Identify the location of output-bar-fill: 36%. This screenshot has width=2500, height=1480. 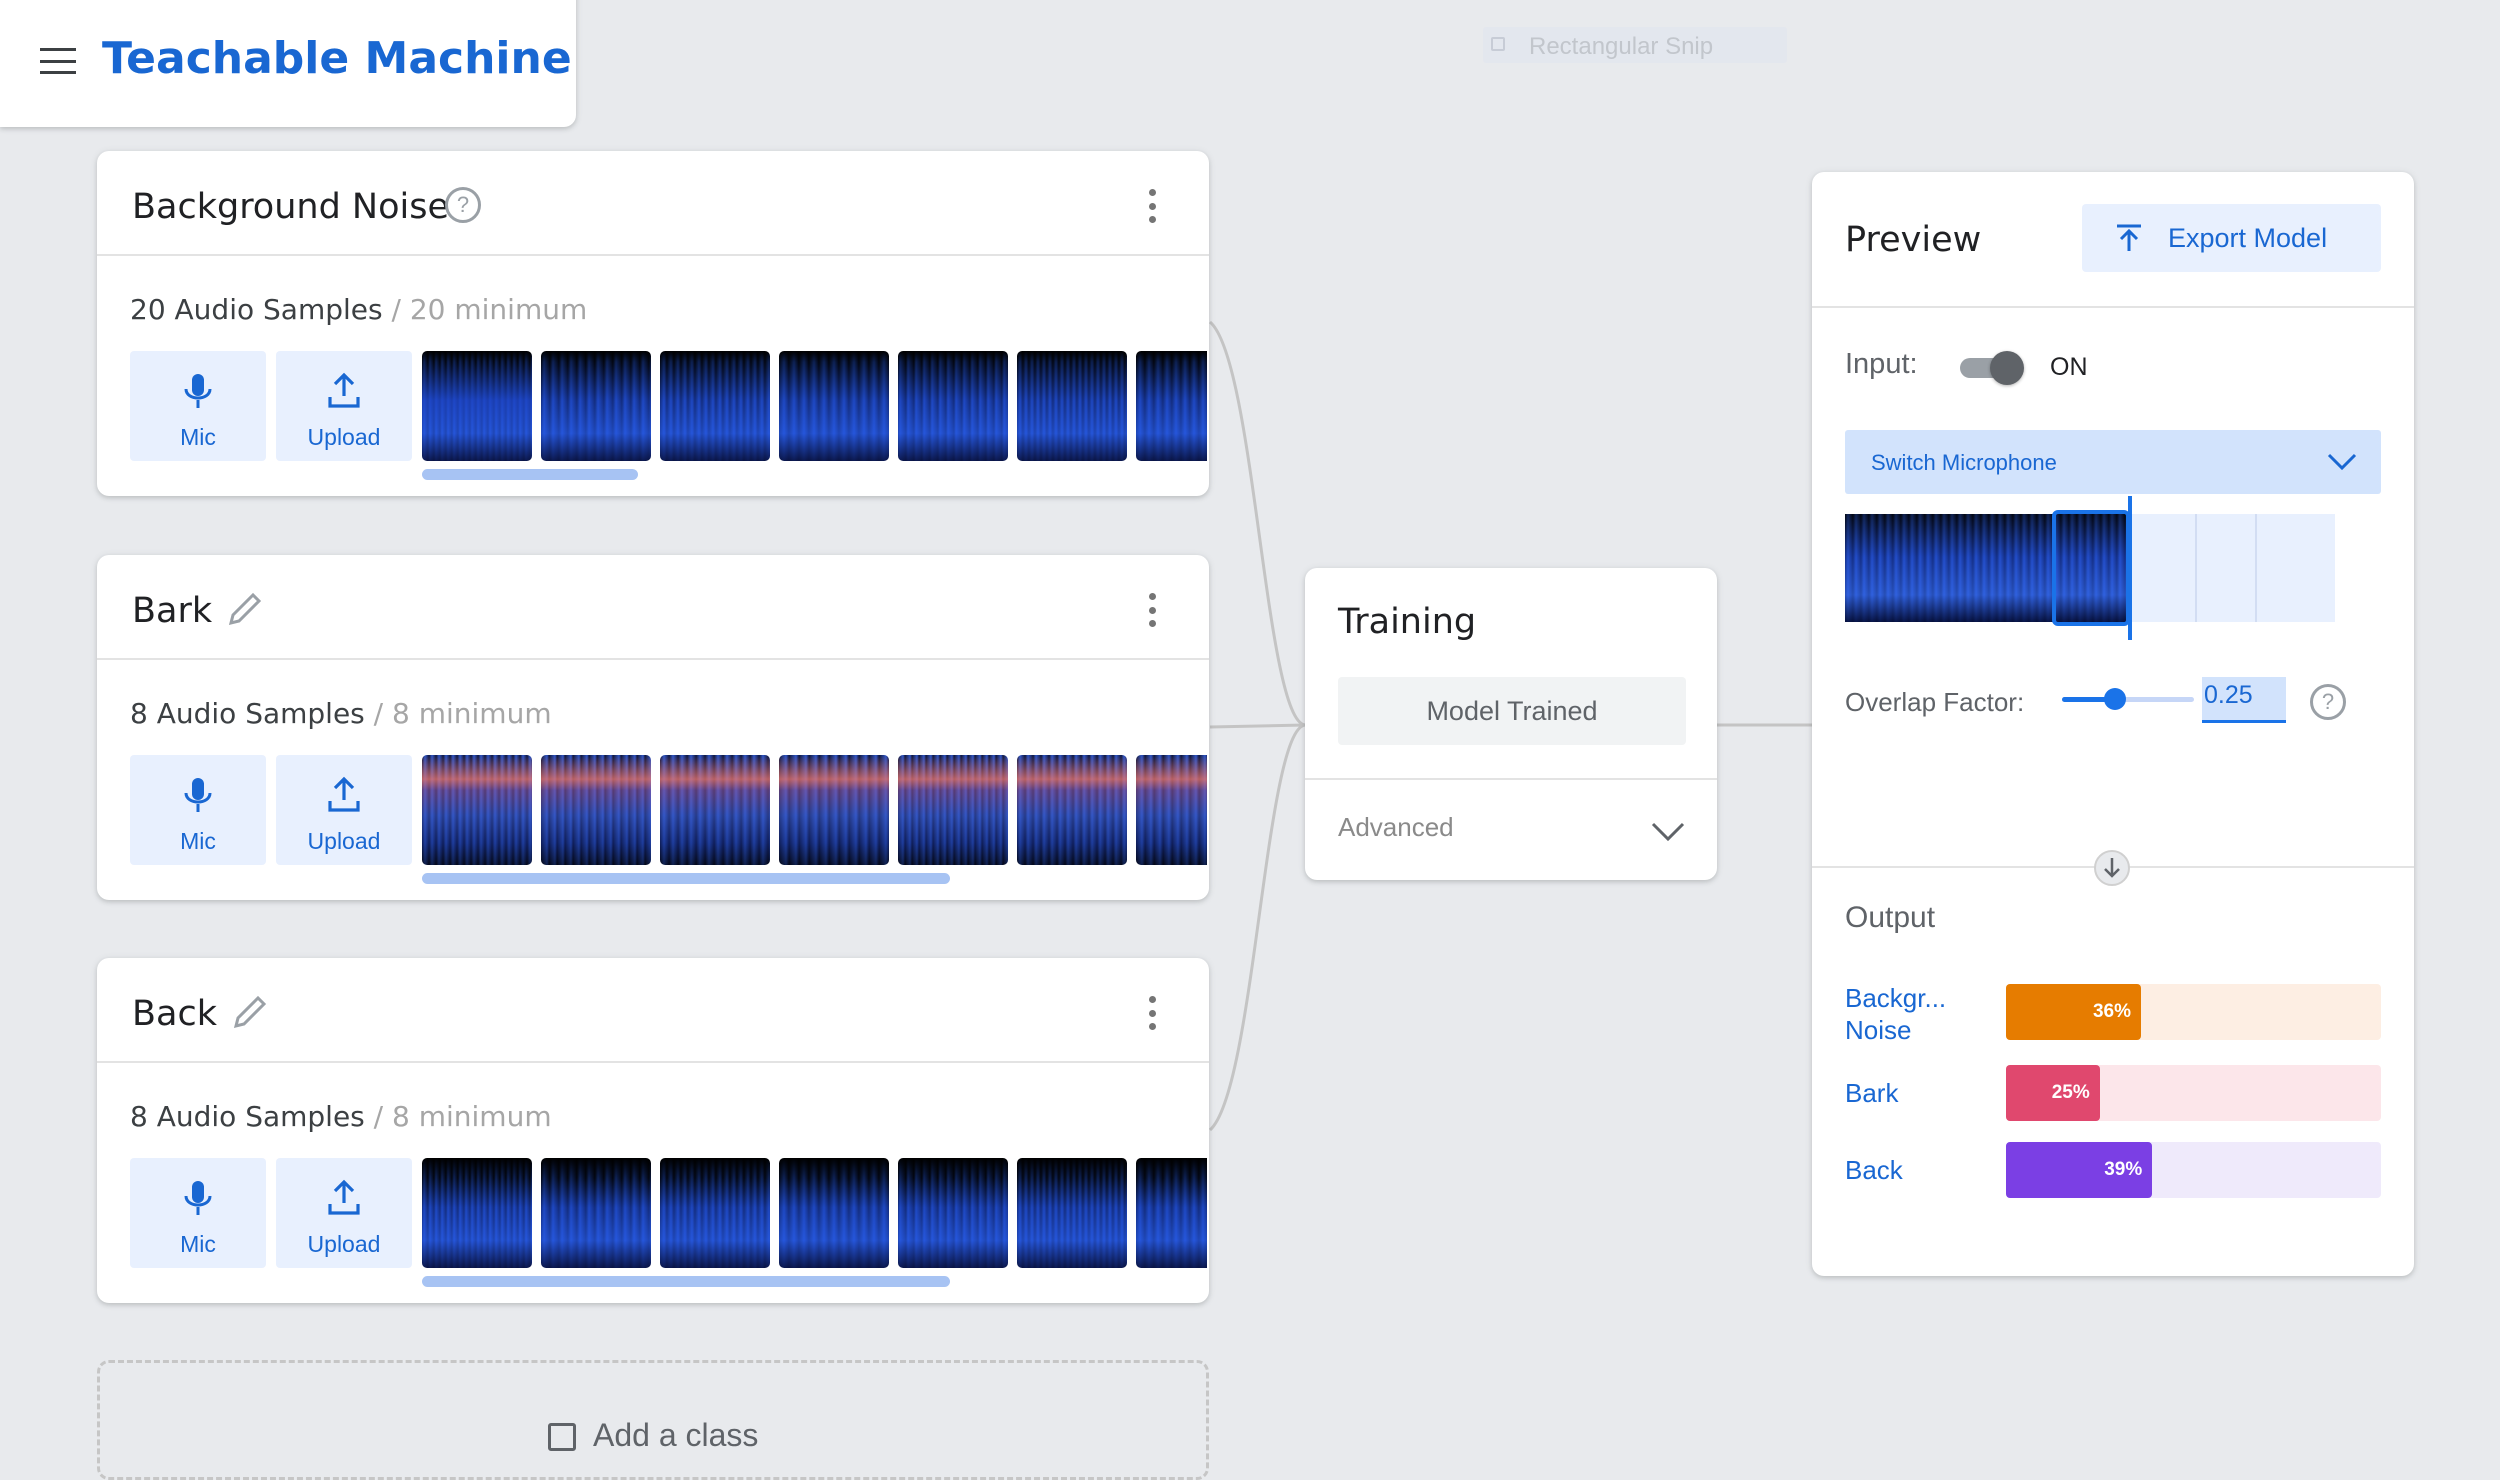
(2073, 1012).